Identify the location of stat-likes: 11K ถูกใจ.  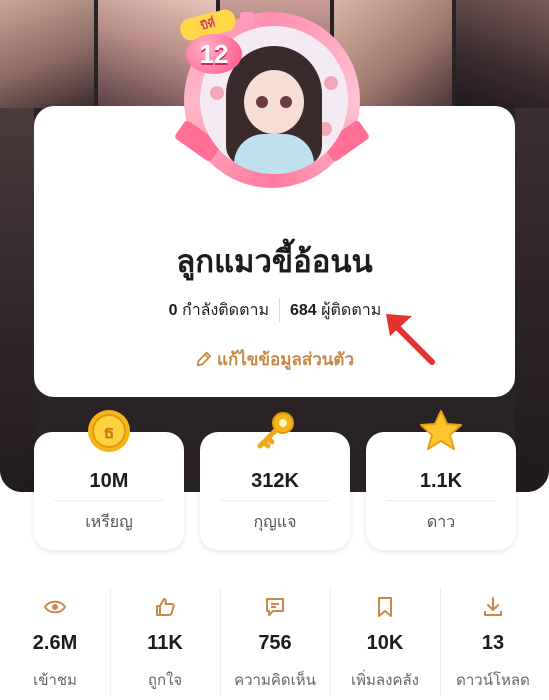
(165, 642).